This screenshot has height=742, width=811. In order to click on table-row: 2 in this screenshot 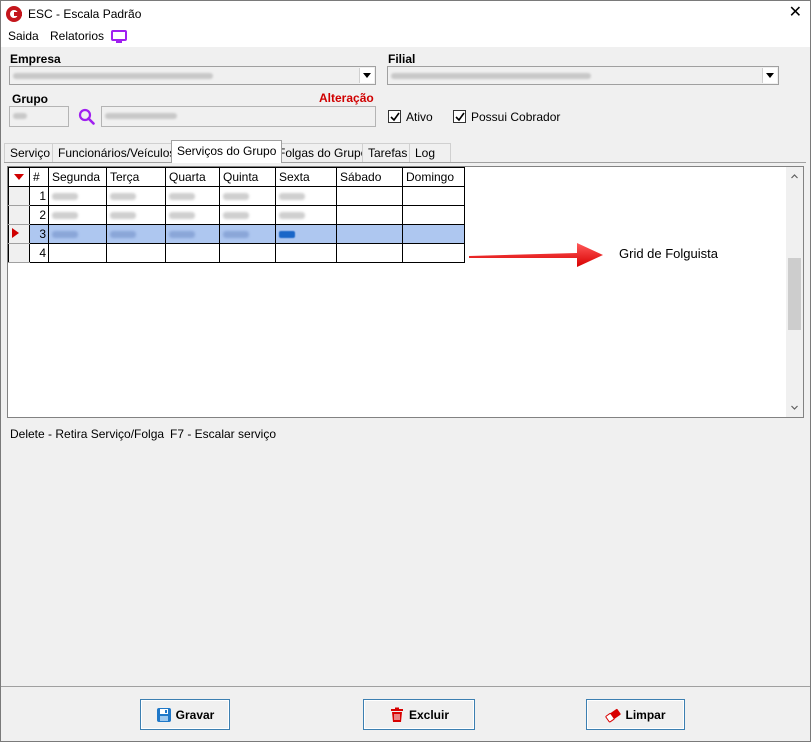, I will do `click(236, 215)`.